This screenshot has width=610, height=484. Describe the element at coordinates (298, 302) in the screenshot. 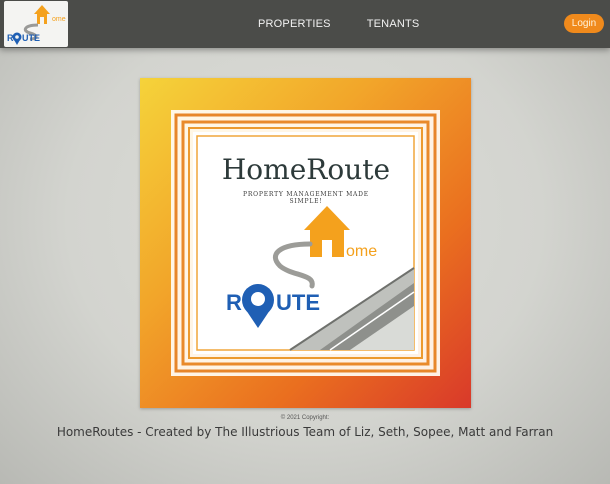

I see `hero-logo-route-rest: UTE` at that location.